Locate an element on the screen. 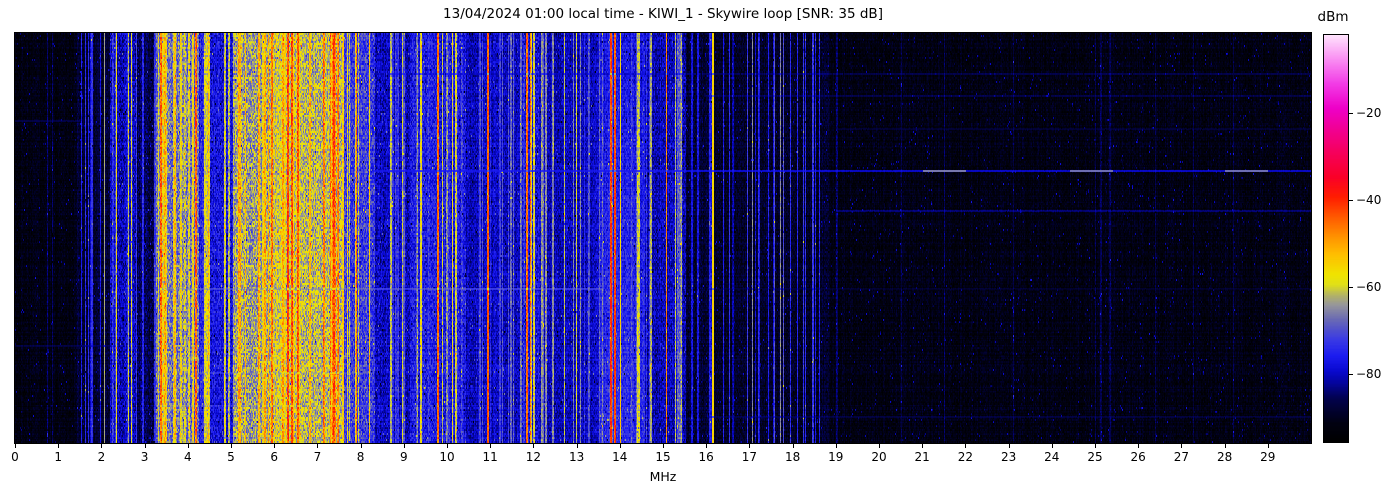  x-tick-label: 11 is located at coordinates (490, 457).